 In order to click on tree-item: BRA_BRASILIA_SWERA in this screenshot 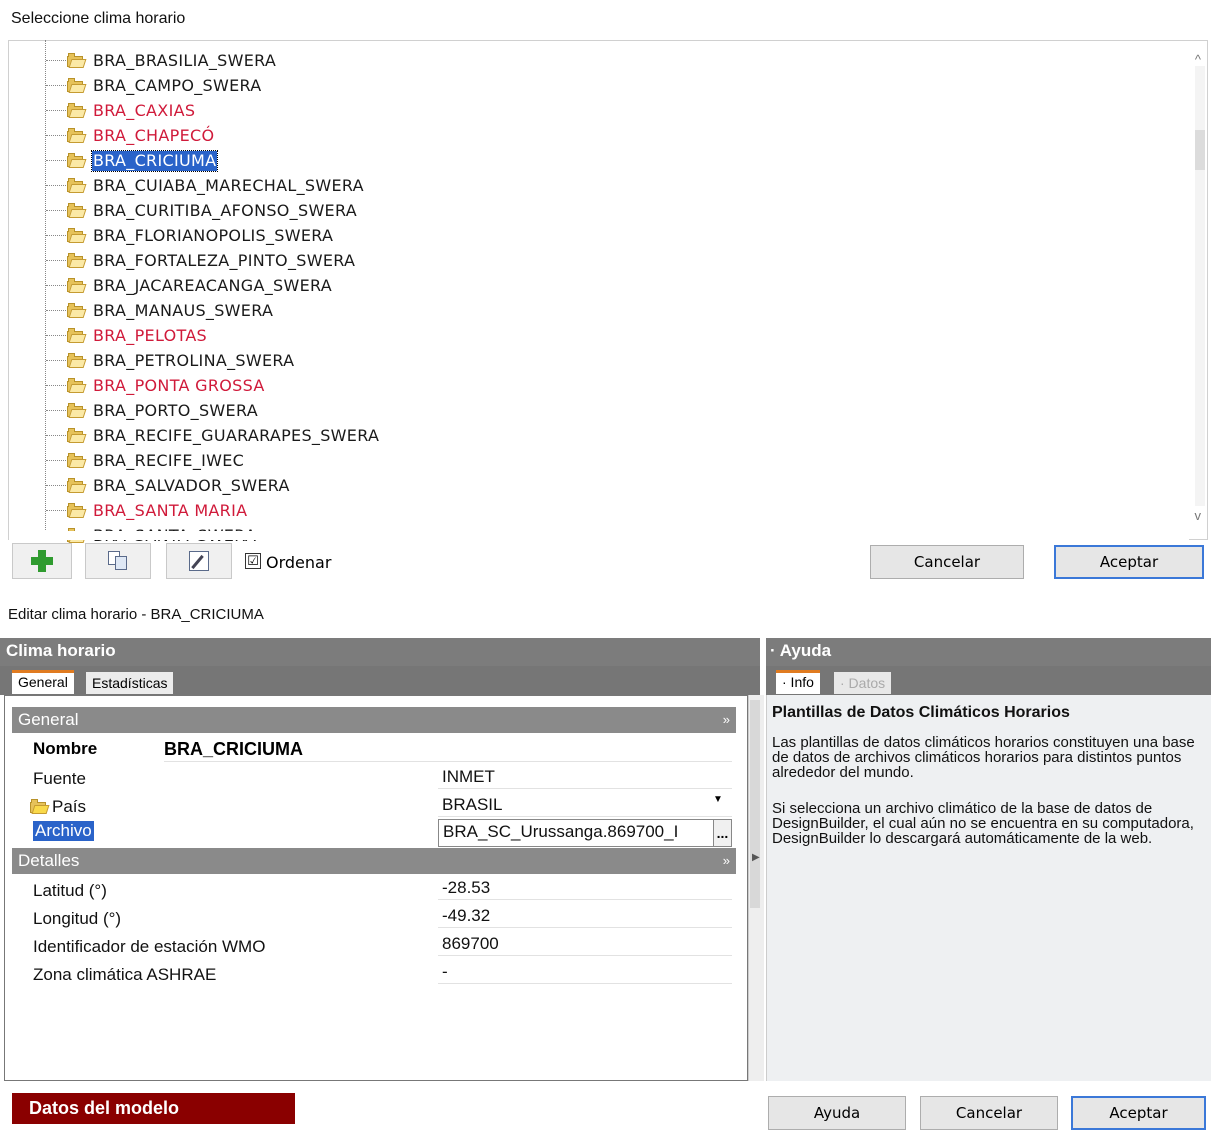, I will do `click(161, 60)`.